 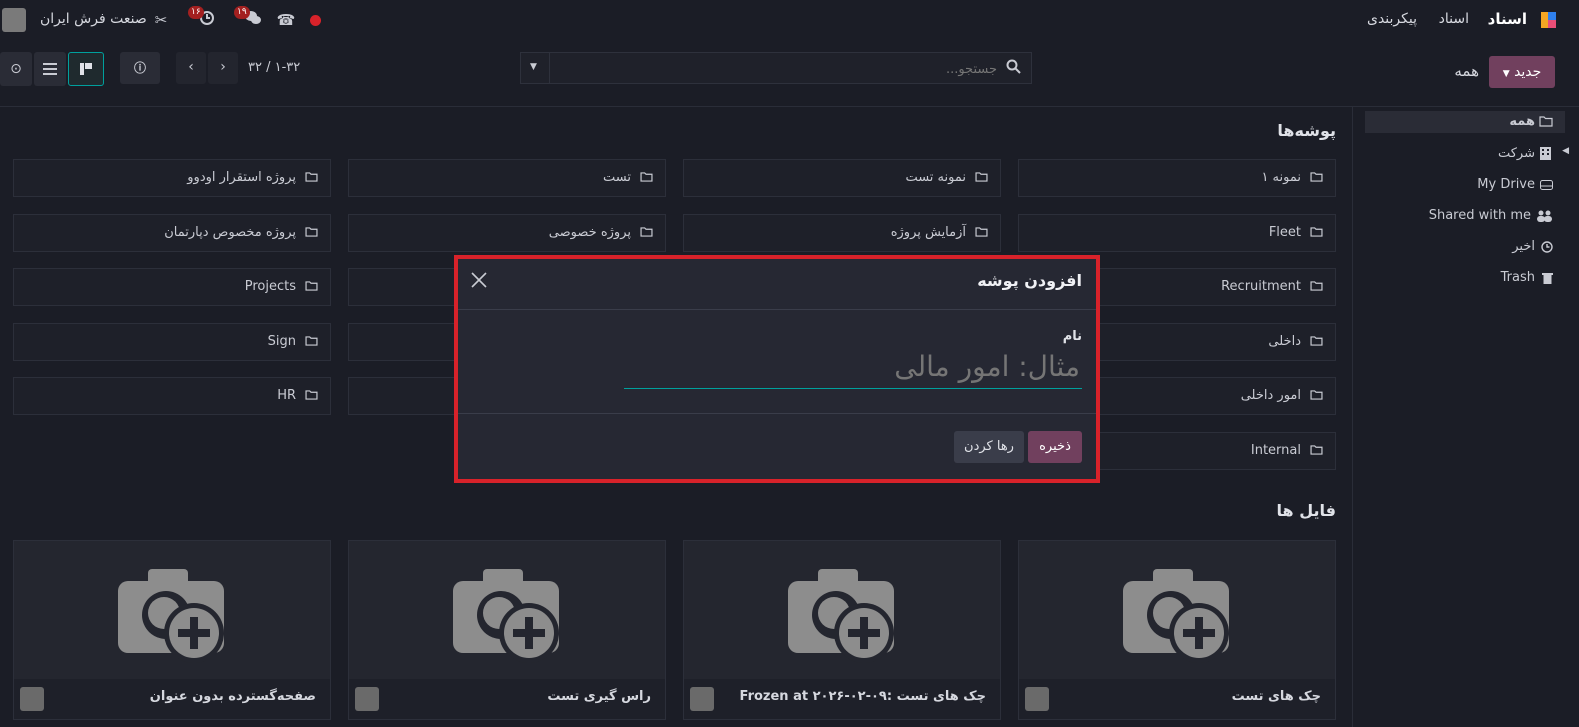 I want to click on list-view-button, so click(x=50, y=69).